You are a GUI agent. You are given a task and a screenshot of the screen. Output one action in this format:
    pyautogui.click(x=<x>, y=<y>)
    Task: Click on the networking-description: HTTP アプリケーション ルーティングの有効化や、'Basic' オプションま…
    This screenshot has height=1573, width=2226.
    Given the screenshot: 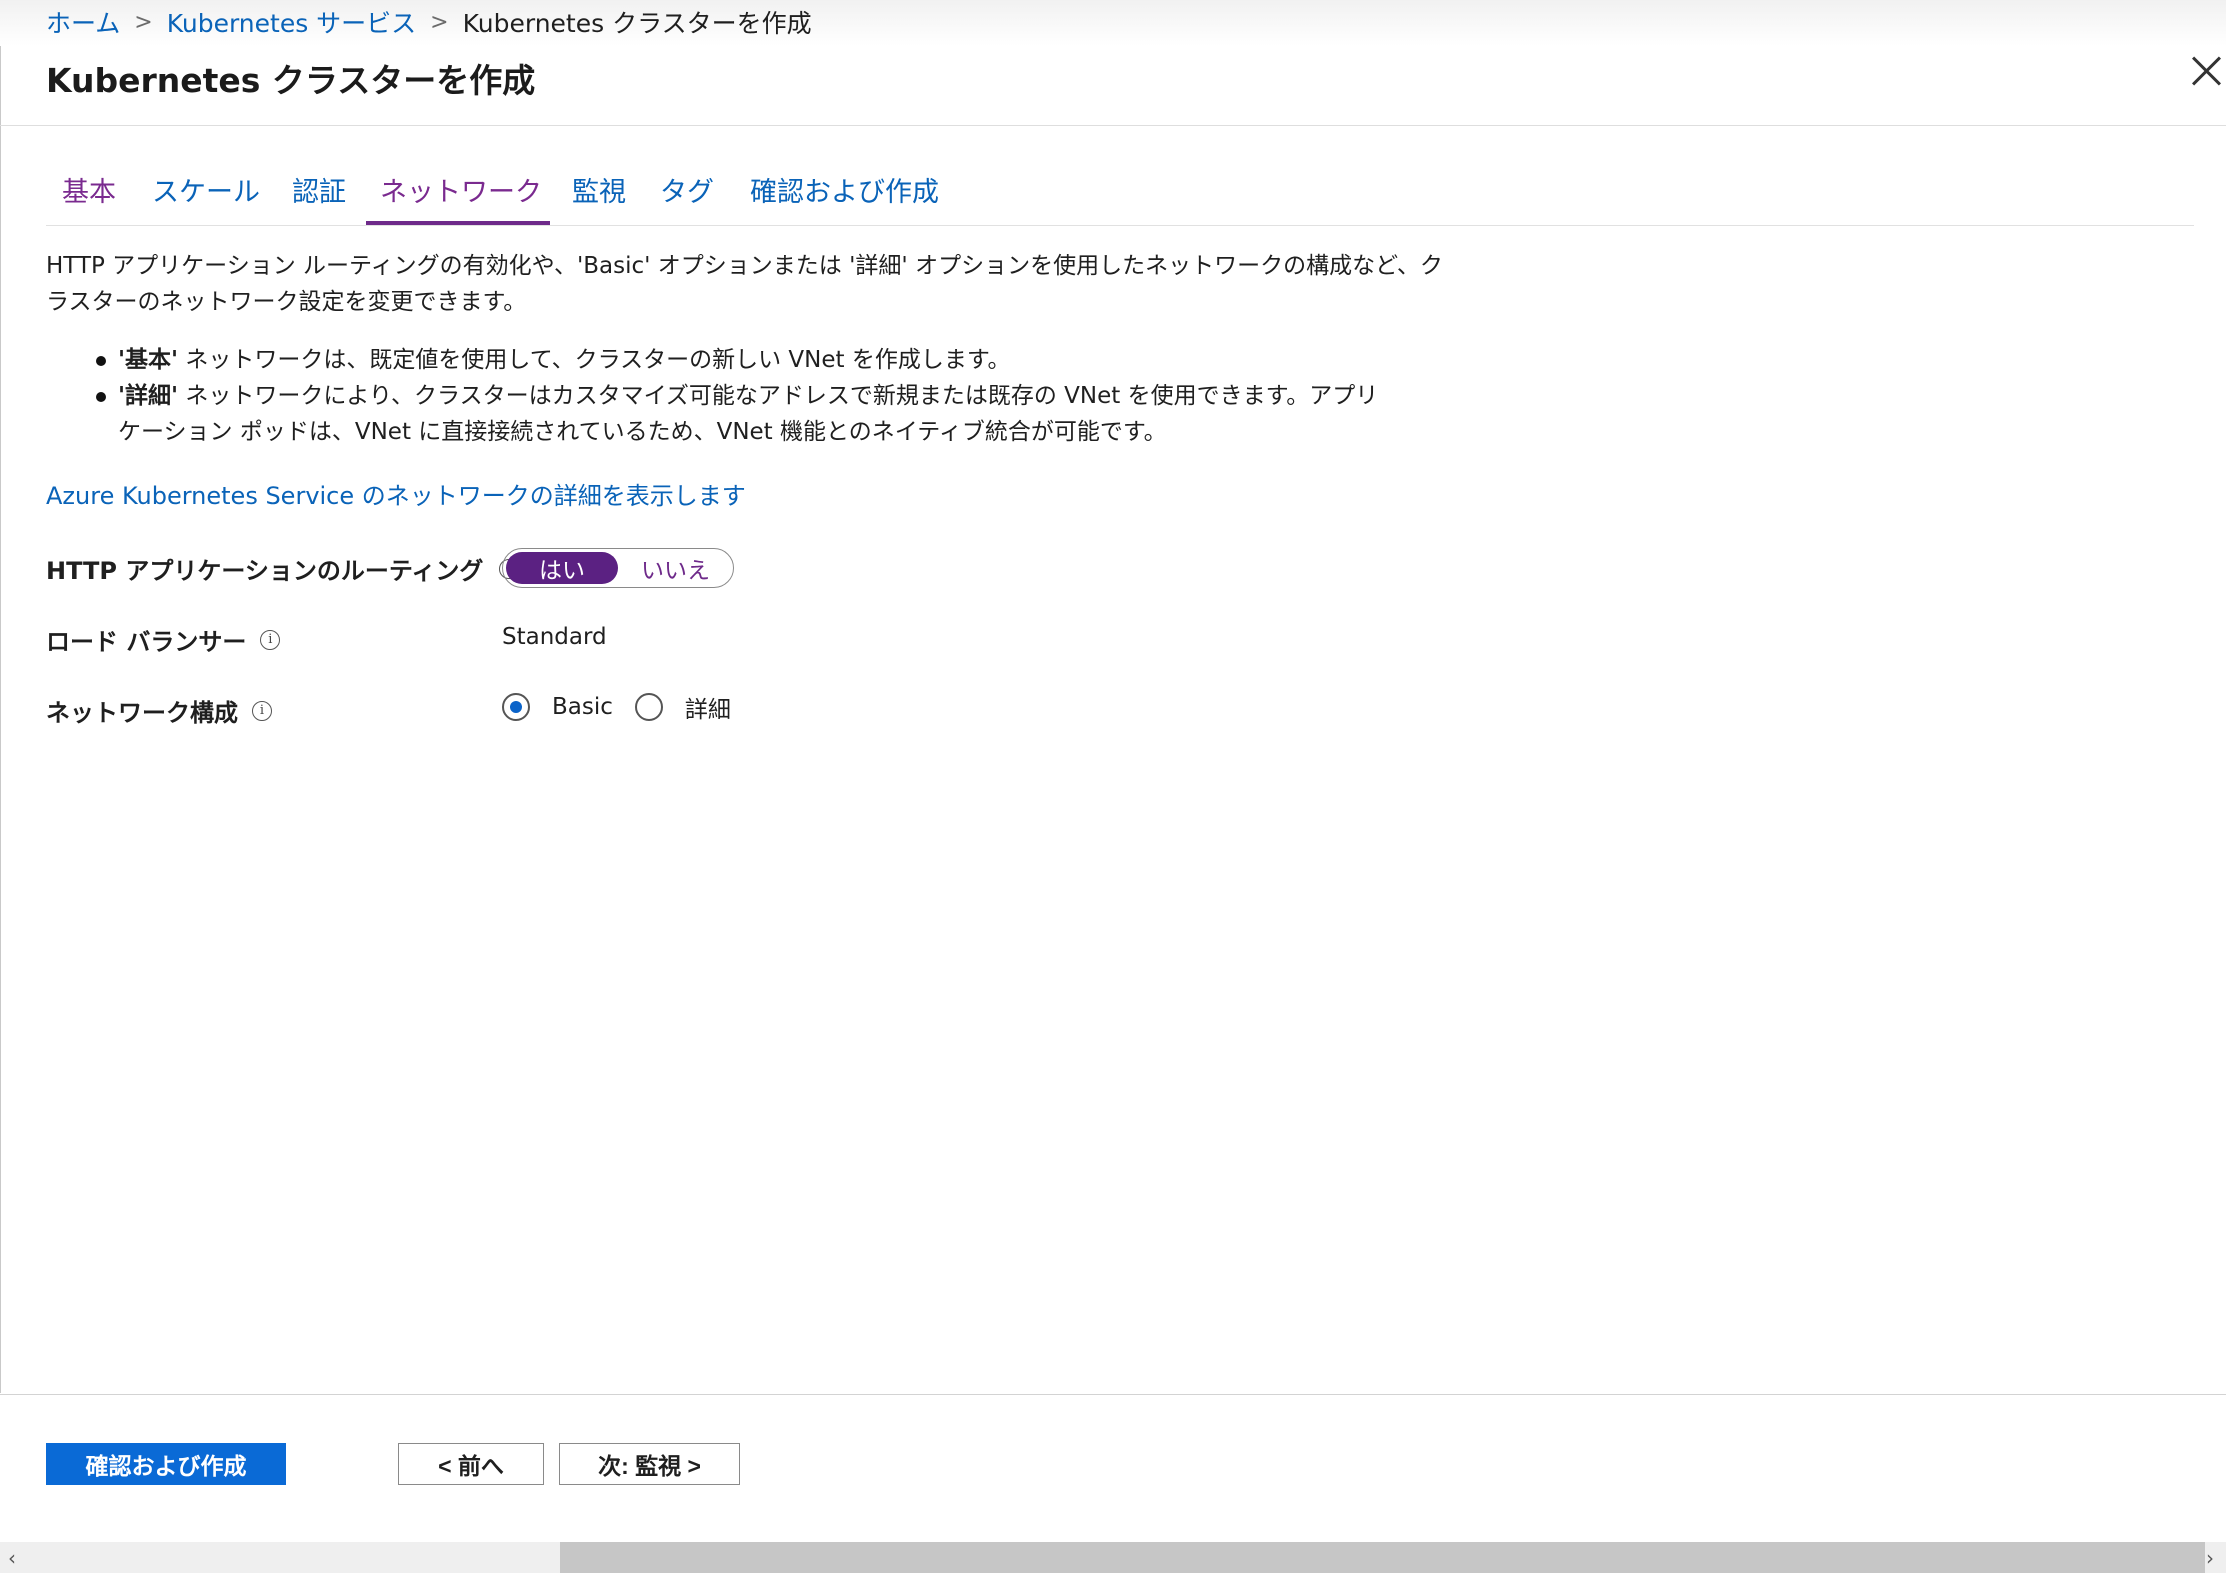 What is the action you would take?
    pyautogui.click(x=744, y=284)
    